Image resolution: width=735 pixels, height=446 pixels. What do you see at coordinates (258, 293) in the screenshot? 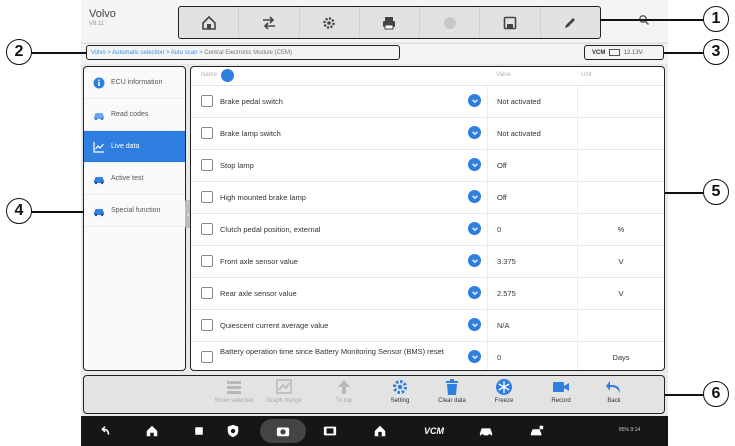
I see `row-name: Rear axle sensor value` at bounding box center [258, 293].